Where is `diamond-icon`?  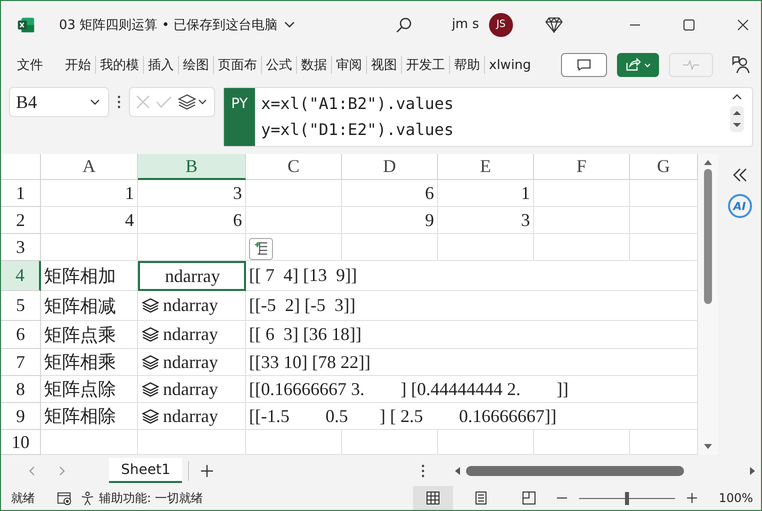 diamond-icon is located at coordinates (554, 24).